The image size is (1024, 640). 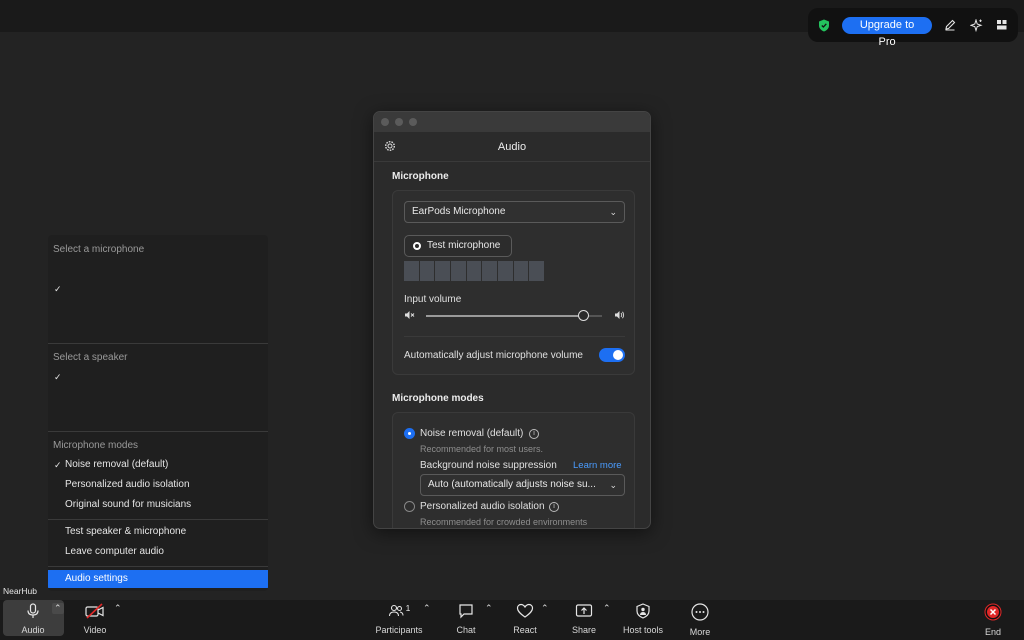 I want to click on share-label: Share, so click(x=584, y=630).